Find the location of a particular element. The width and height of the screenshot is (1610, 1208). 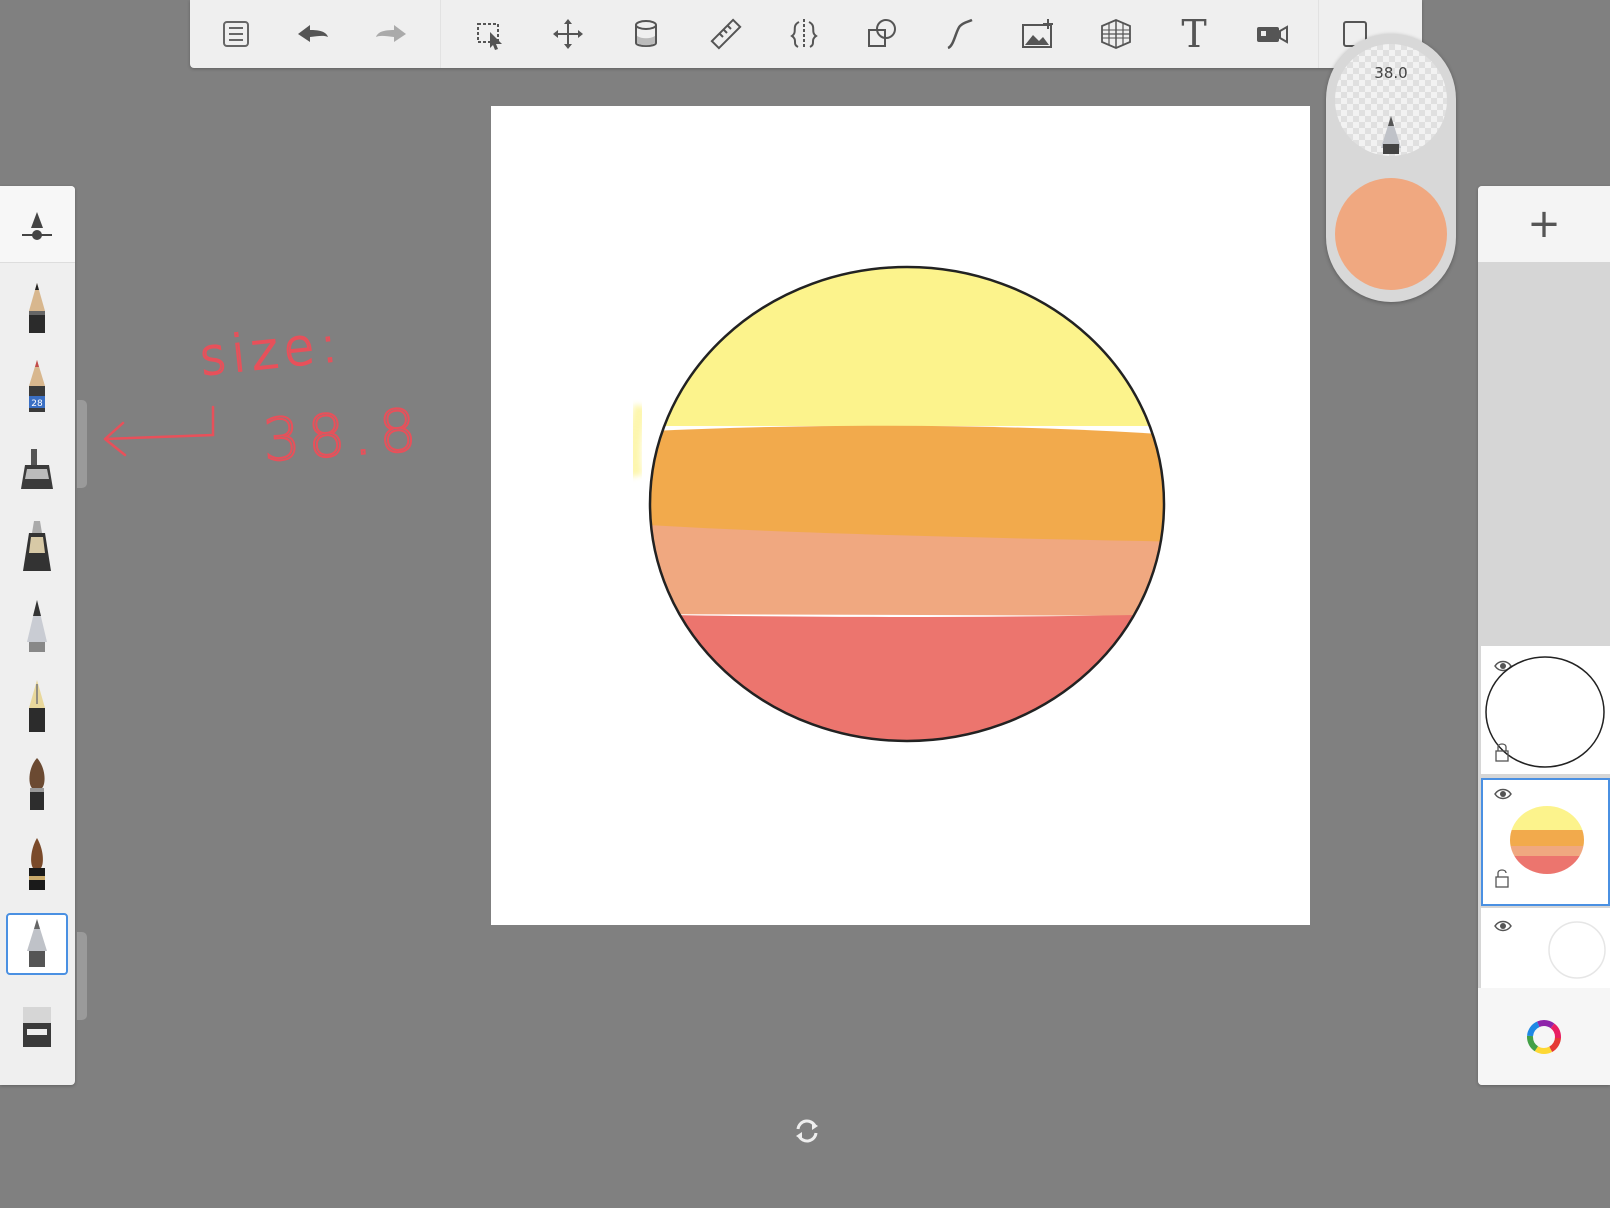

eraser-brush is located at coordinates (37, 1026).